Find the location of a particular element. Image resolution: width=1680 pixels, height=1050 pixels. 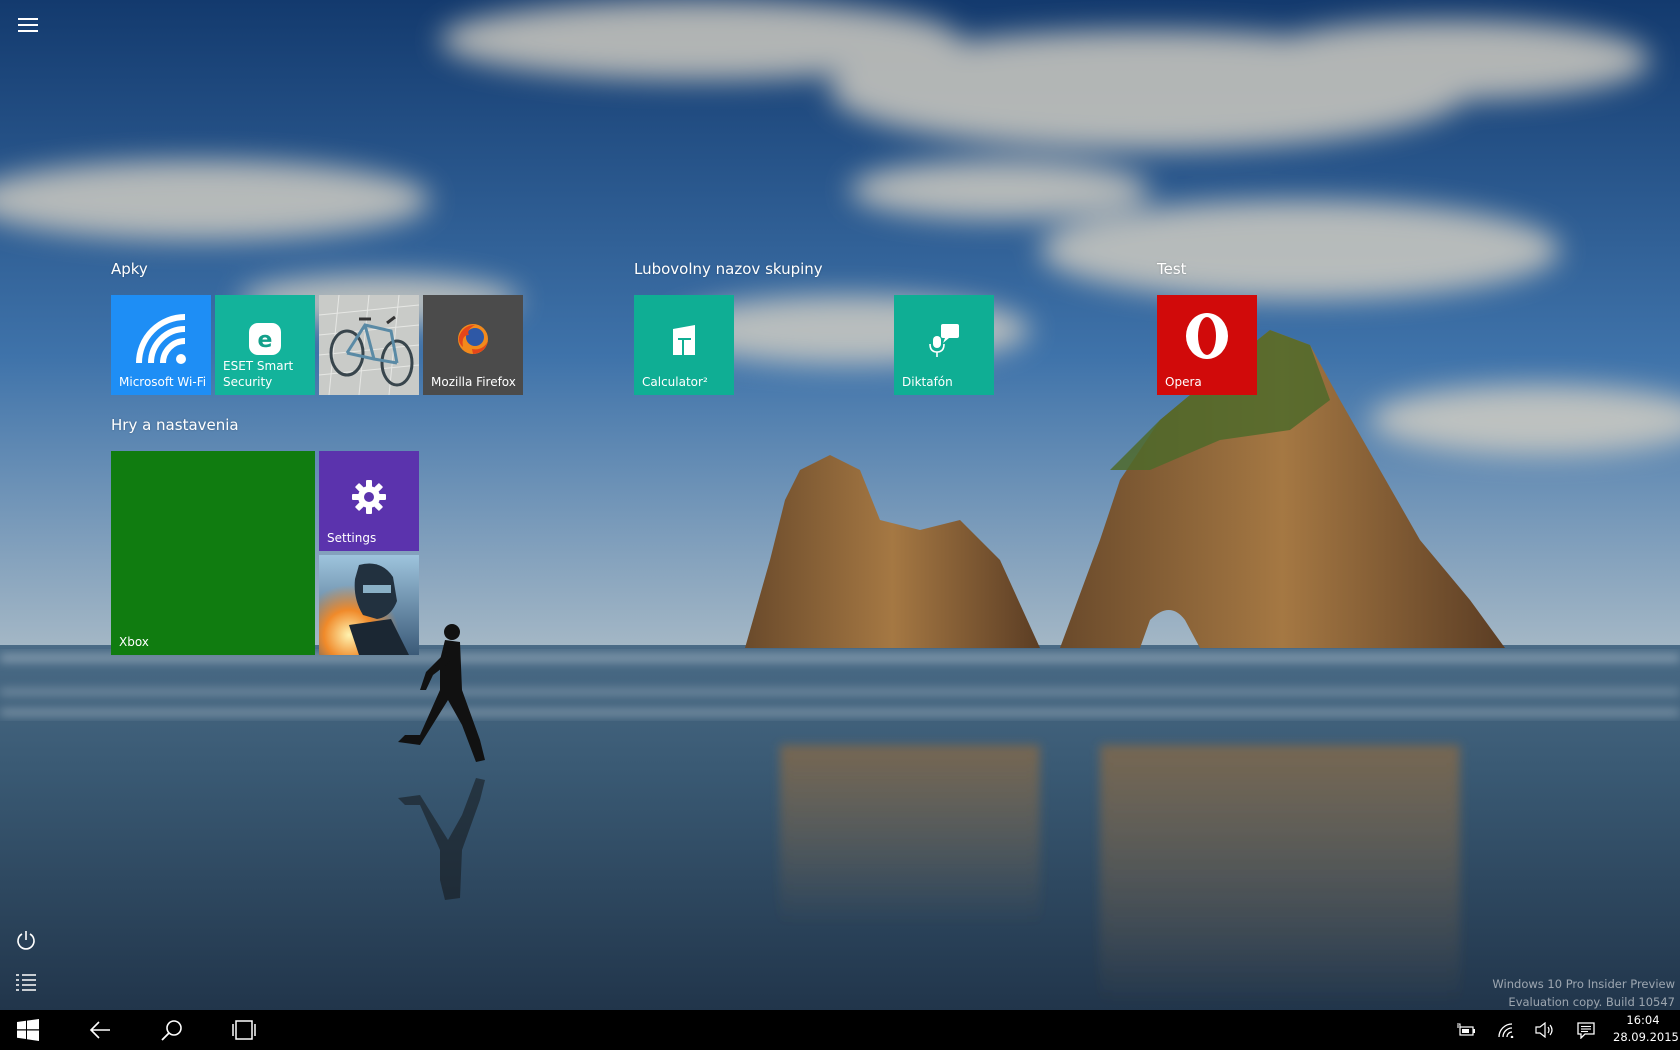

tile-label: Diktafón is located at coordinates (927, 382).